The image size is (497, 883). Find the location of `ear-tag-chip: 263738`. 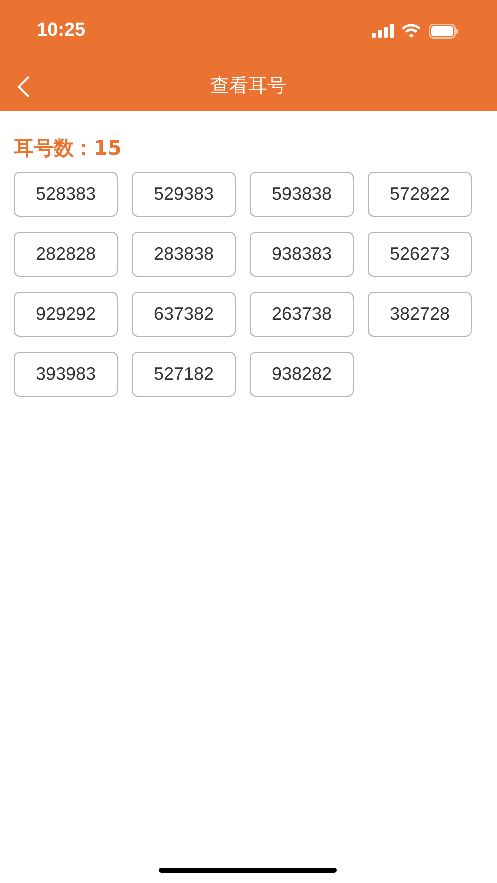

ear-tag-chip: 263738 is located at coordinates (302, 314).